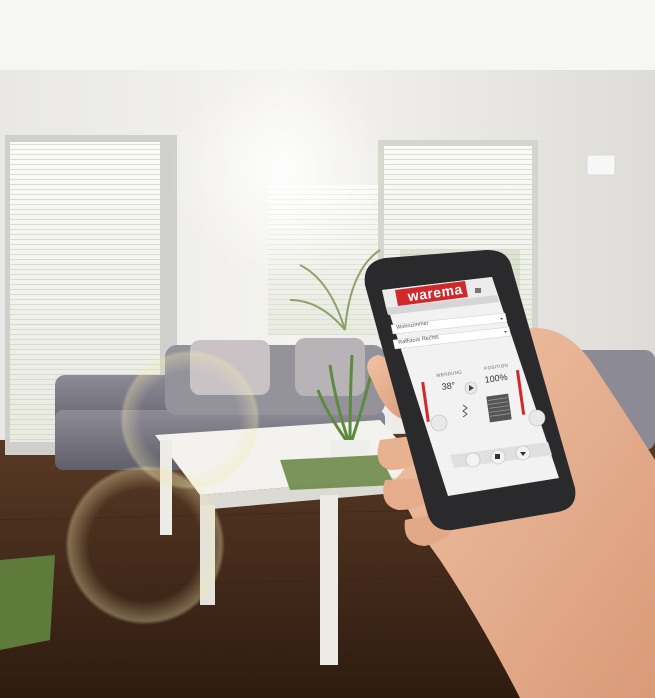 The height and width of the screenshot is (698, 655). Describe the element at coordinates (478, 290) in the screenshot. I see `hamburger-menu-icon` at that location.